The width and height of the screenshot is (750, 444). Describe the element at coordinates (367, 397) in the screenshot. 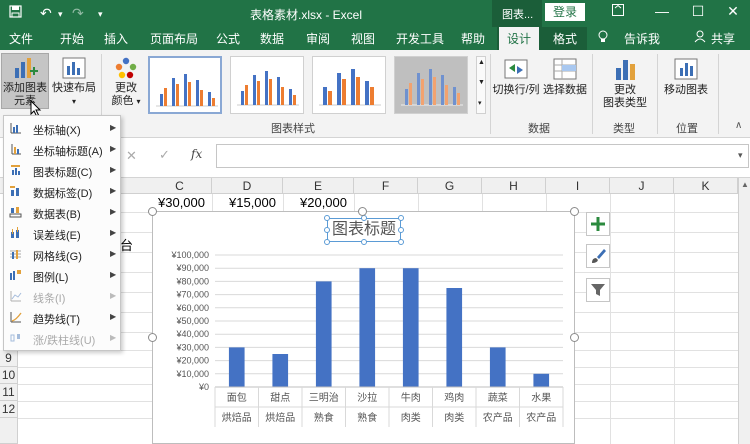

I see `x-category-label: 沙拉` at that location.